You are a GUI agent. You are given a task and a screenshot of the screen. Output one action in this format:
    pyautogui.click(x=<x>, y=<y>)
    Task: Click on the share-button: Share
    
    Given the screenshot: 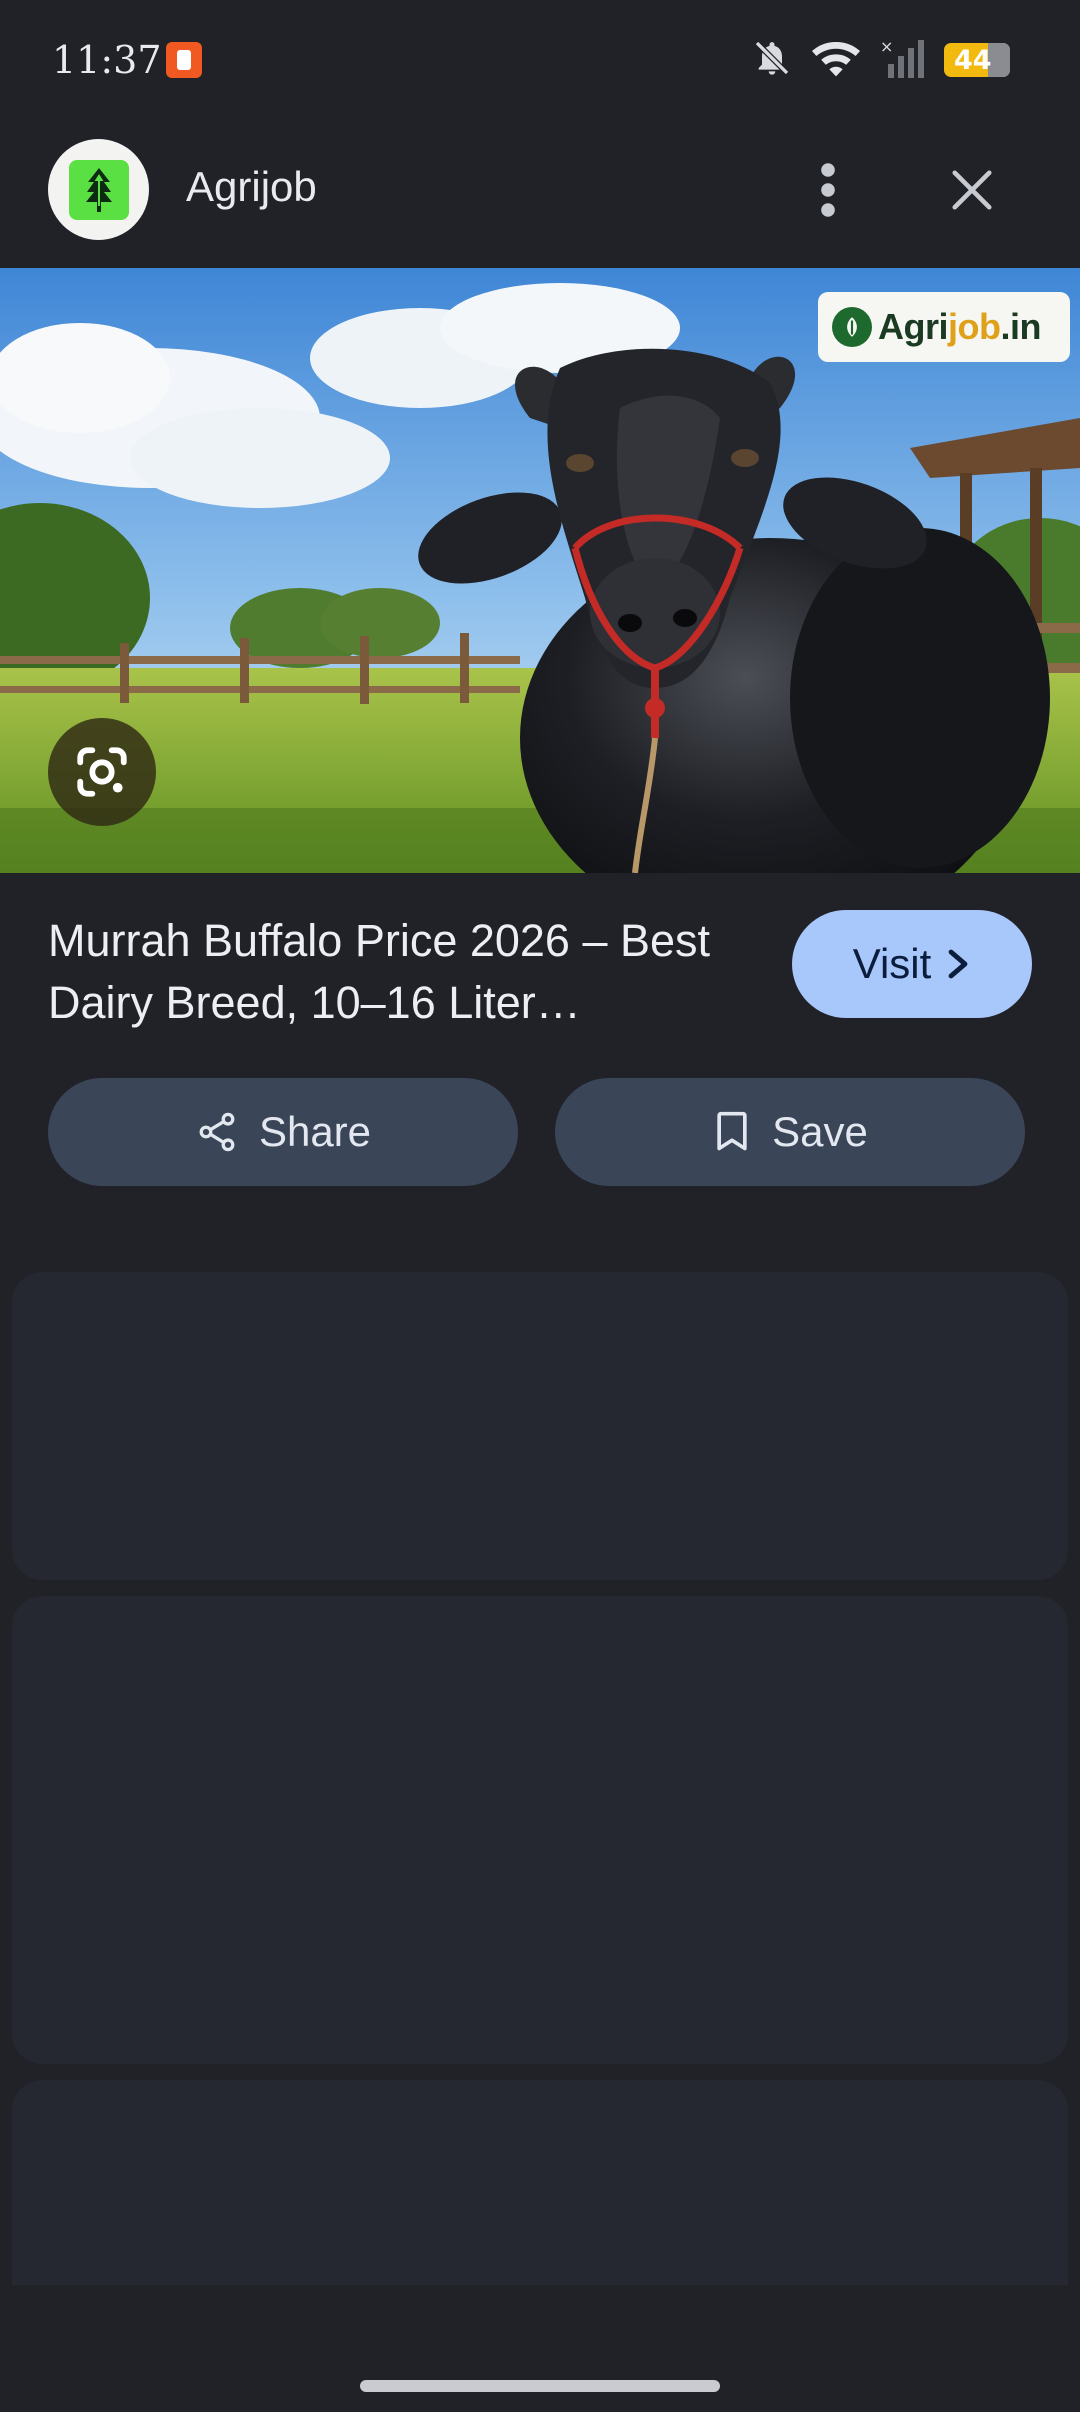 What is the action you would take?
    pyautogui.click(x=283, y=1132)
    